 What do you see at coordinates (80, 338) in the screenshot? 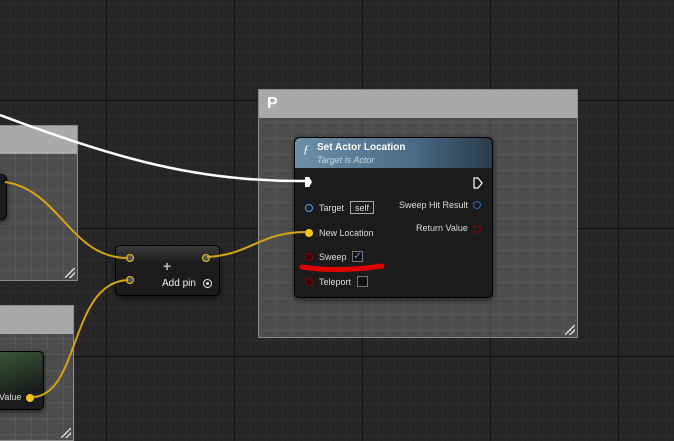
I see `vector-wire-bottom` at bounding box center [80, 338].